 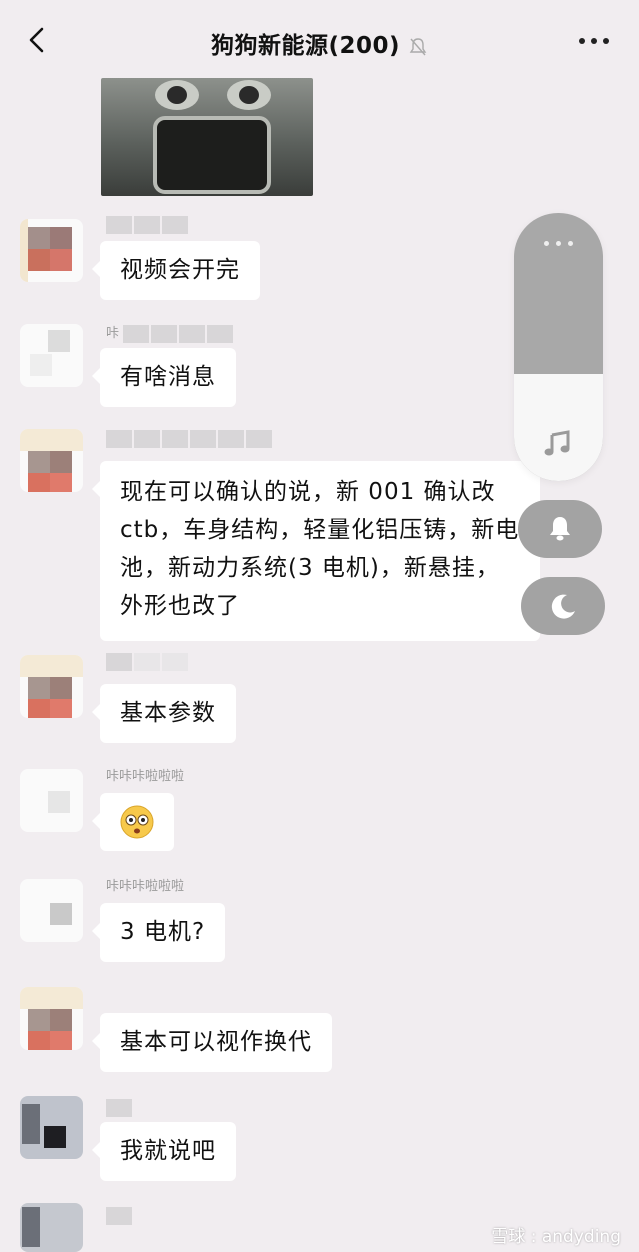 I want to click on watermark: 雪球 : andyding, so click(x=556, y=1237).